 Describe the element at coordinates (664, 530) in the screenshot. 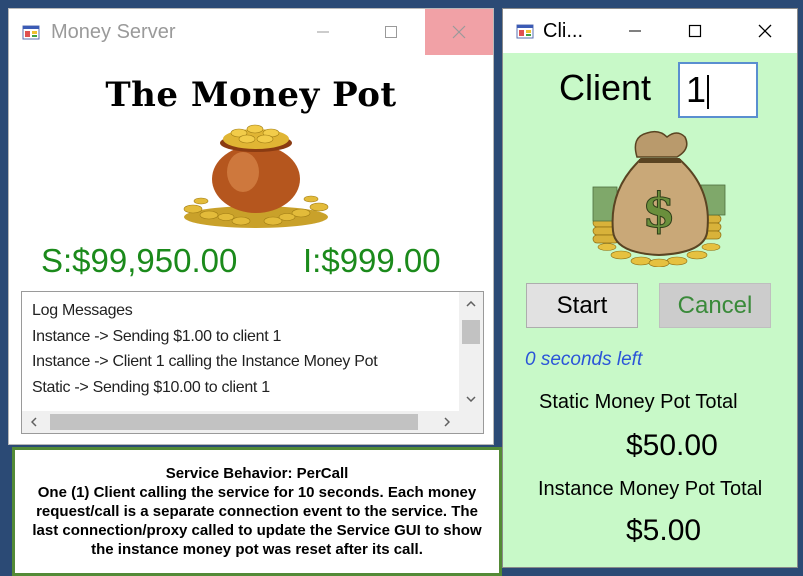

I see `instance-total-value: $5.00` at that location.